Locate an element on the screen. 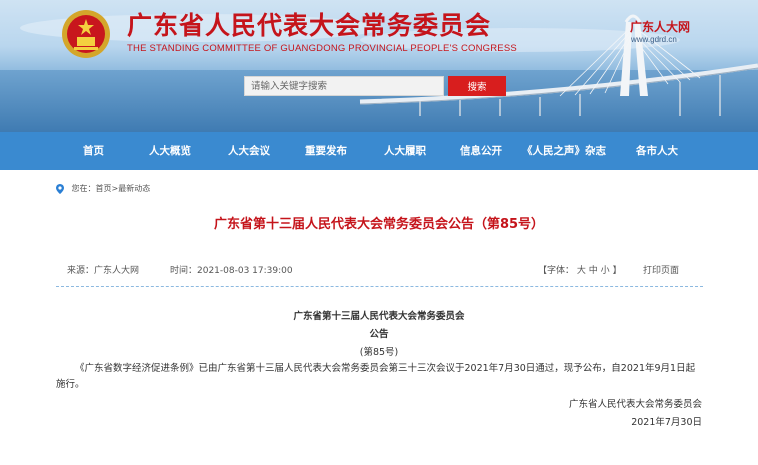 The width and height of the screenshot is (758, 465). doc-signature: 广东省人民代表大会常务委员会 is located at coordinates (635, 404).